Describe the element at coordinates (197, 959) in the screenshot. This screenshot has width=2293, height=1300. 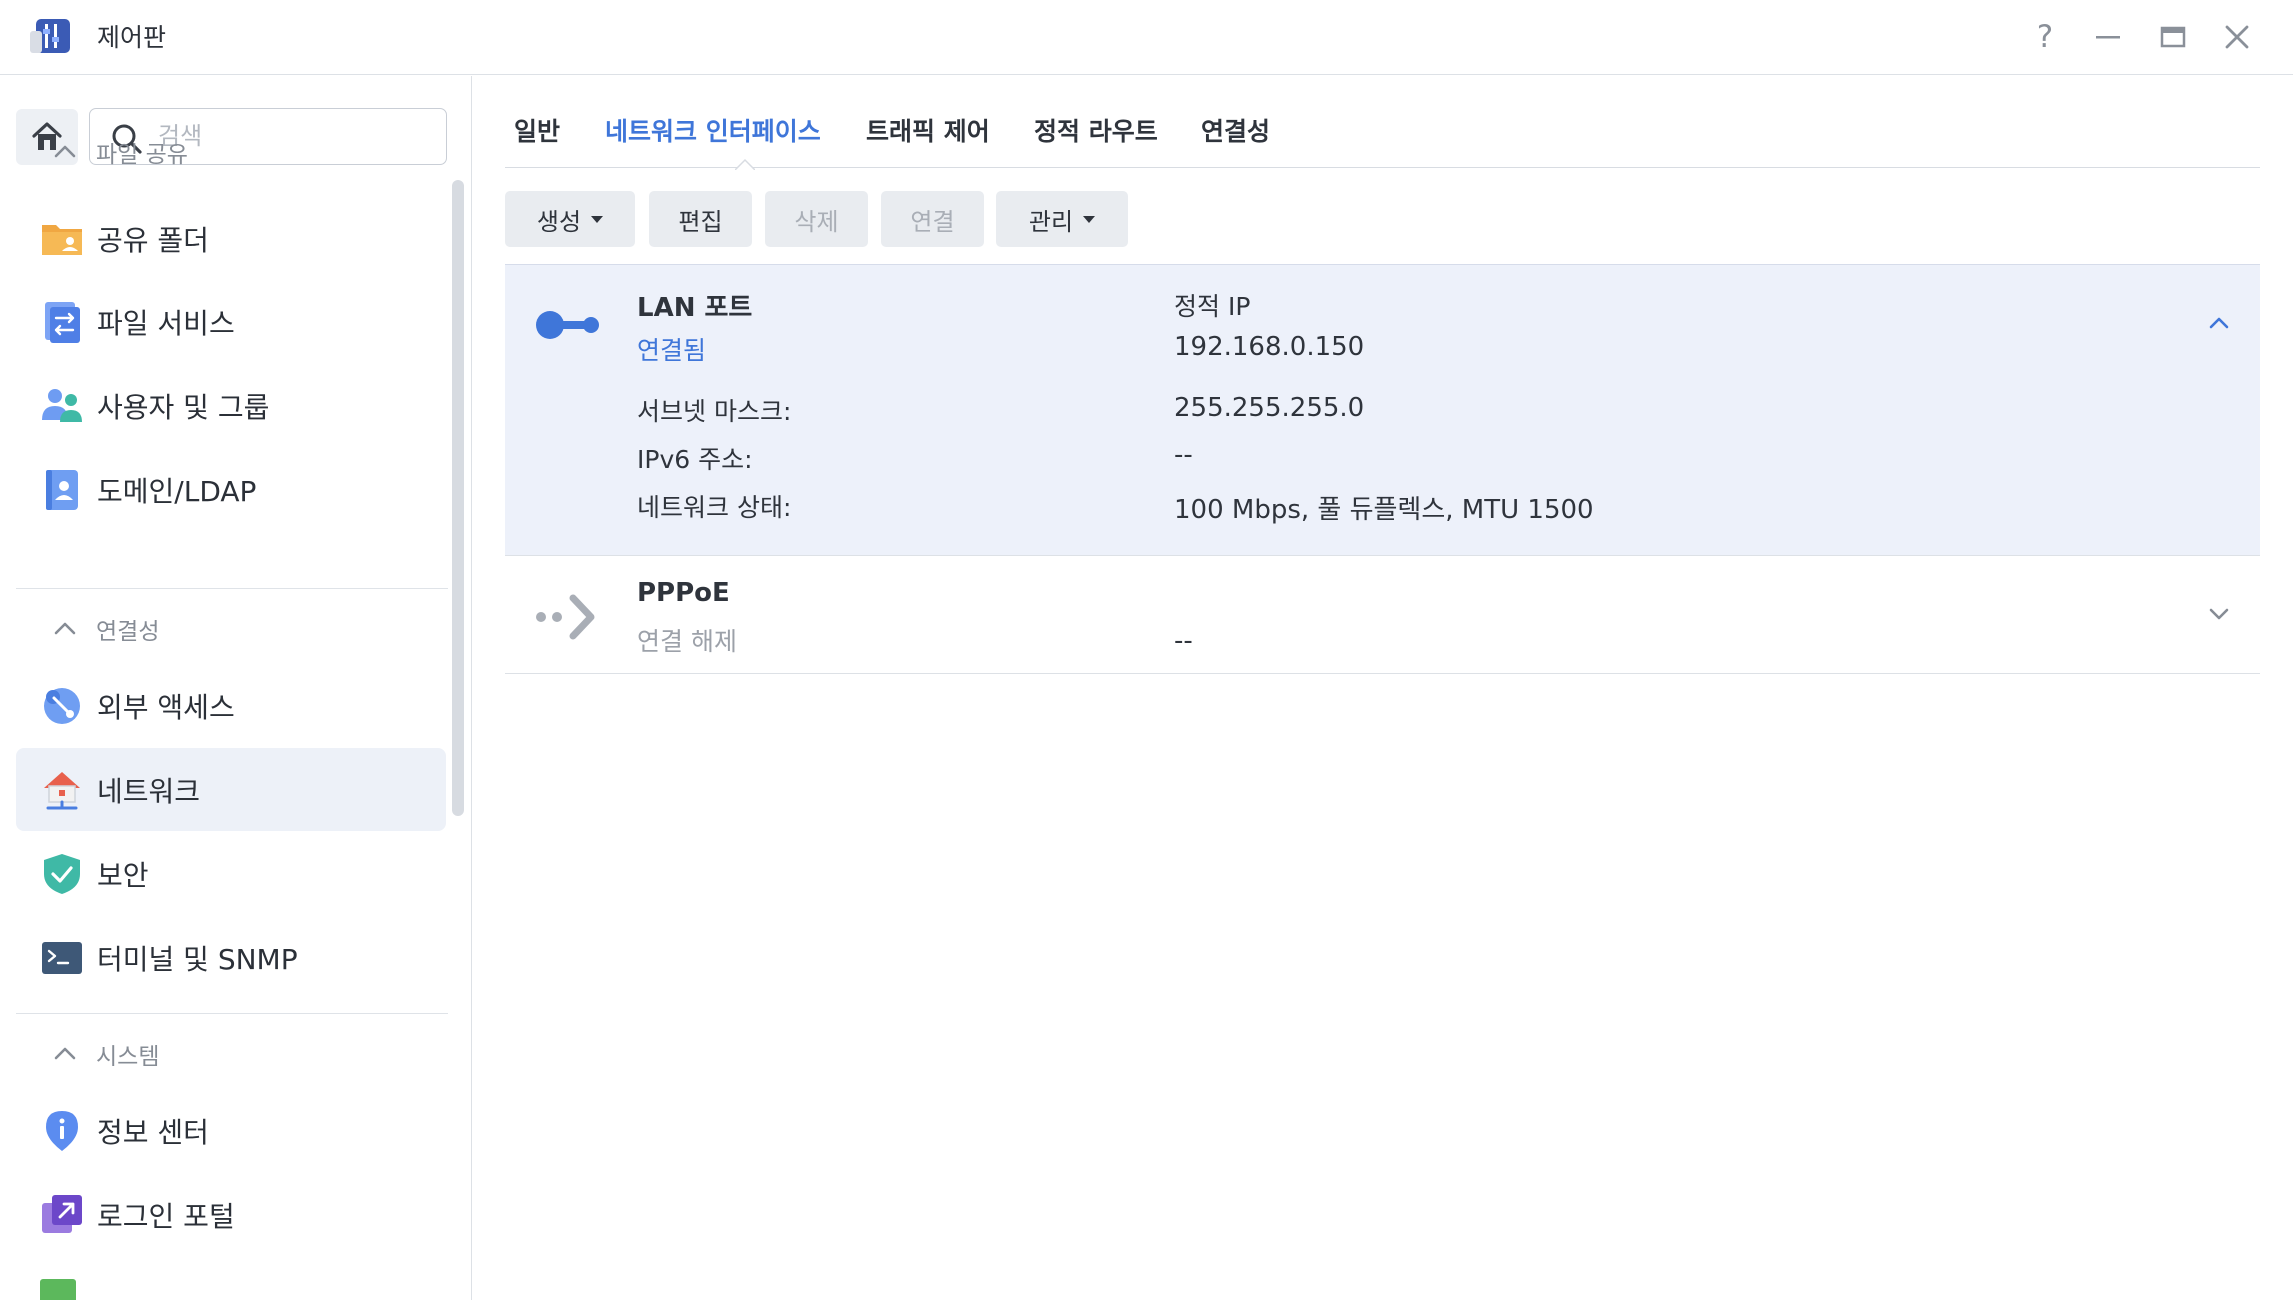
I see `sidebar-item-label: 터미널 및 SNMP` at that location.